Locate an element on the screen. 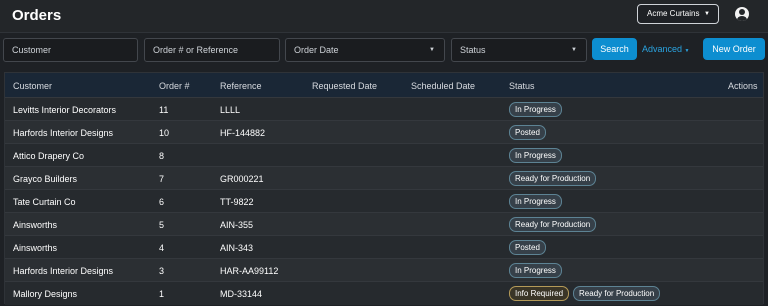 This screenshot has height=306, width=768. order-date-label: Order Date is located at coordinates (316, 50).